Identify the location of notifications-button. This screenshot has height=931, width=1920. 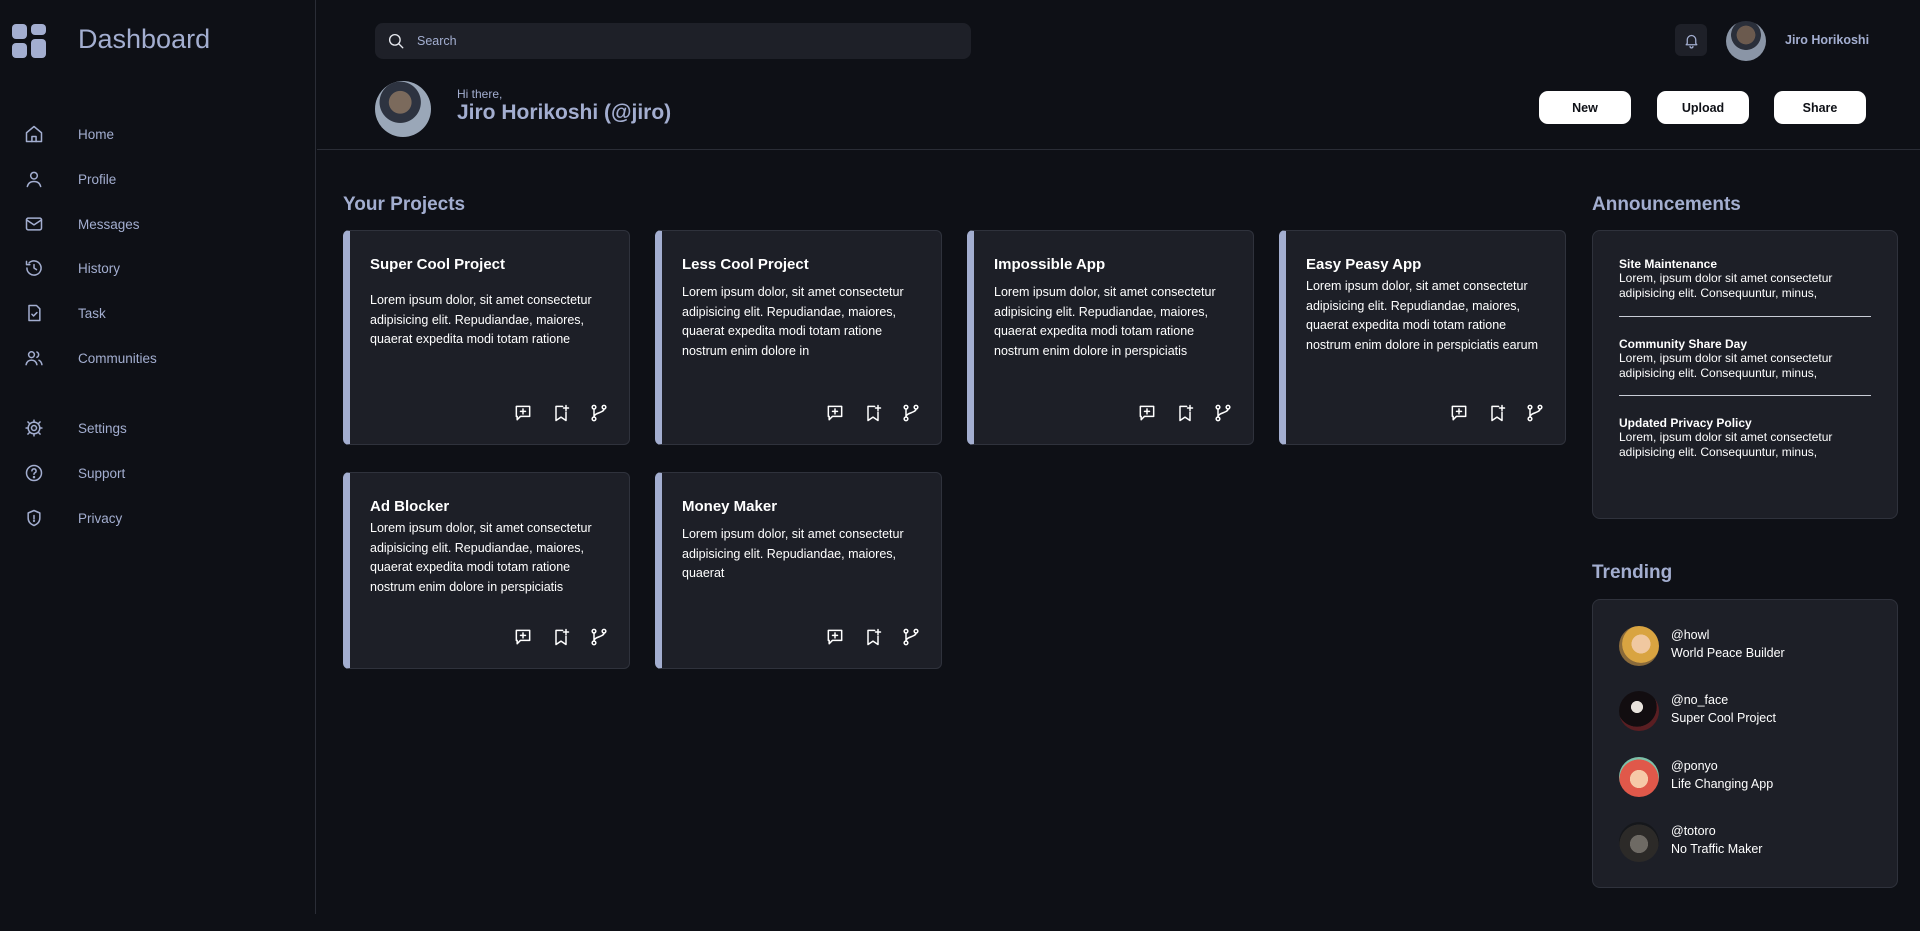
(1691, 40).